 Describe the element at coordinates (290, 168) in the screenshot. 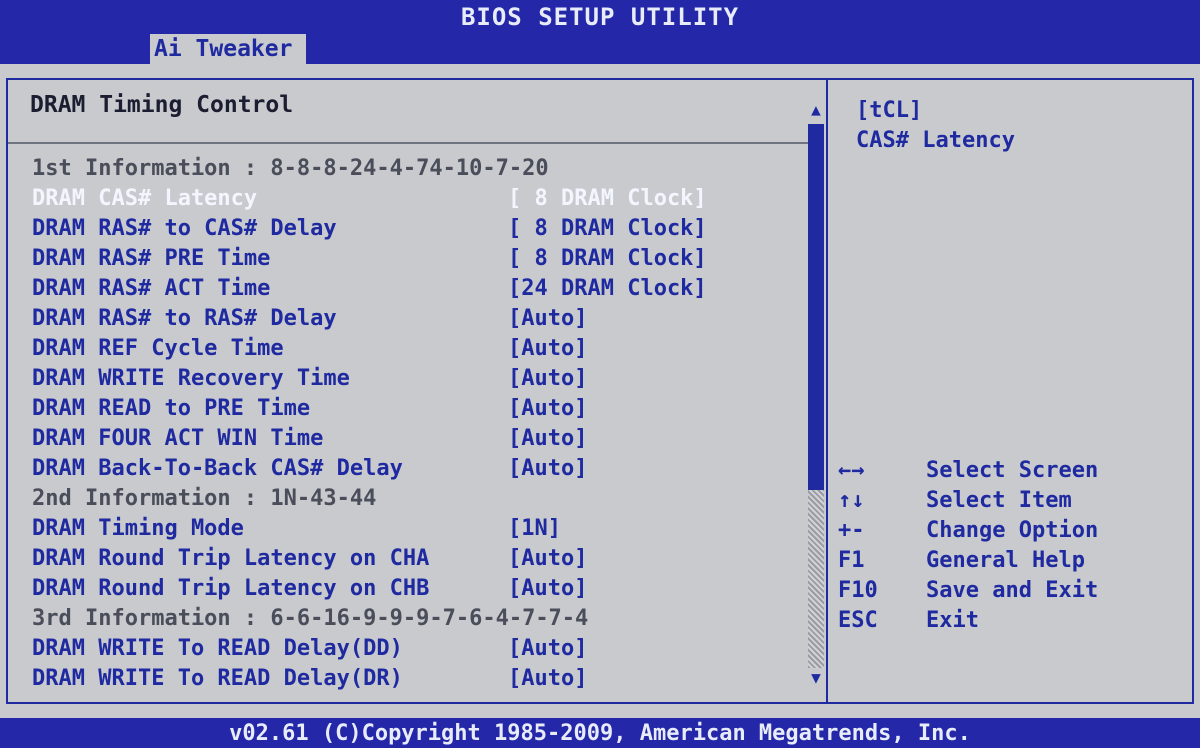

I see `setting-label: 1st Information : 8-8-8-24-4-74-10-7-20` at that location.